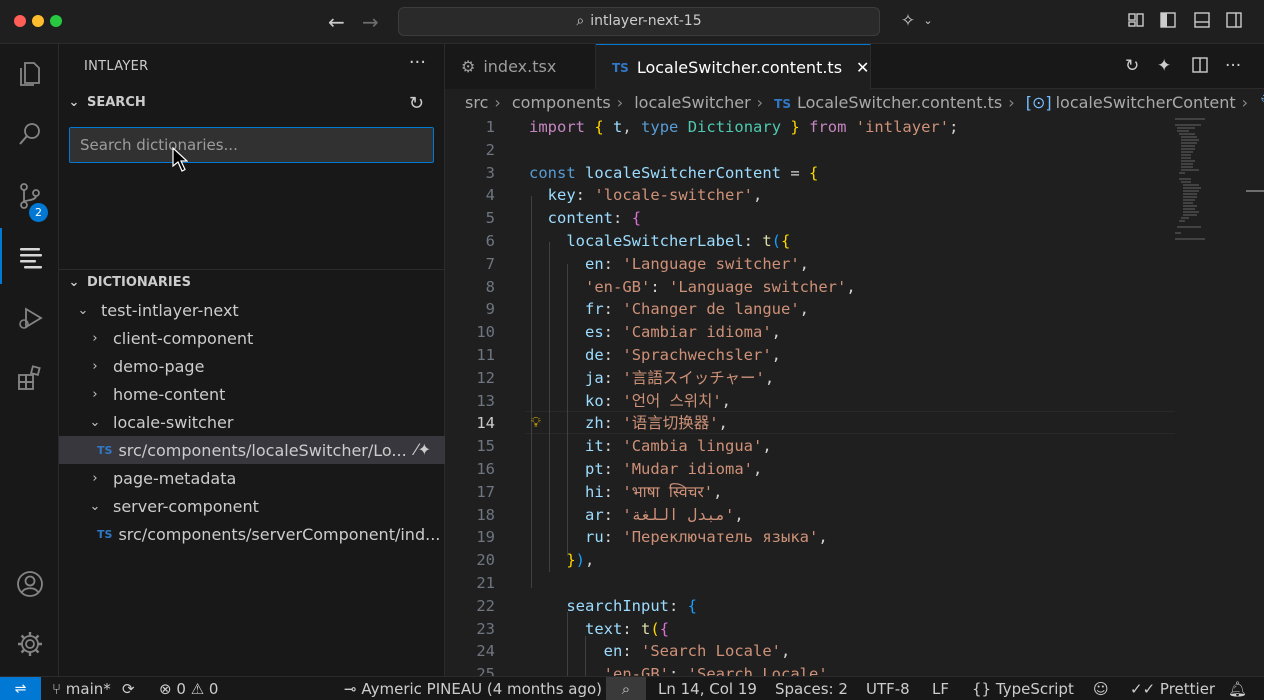  I want to click on line-number: 16, so click(485, 469).